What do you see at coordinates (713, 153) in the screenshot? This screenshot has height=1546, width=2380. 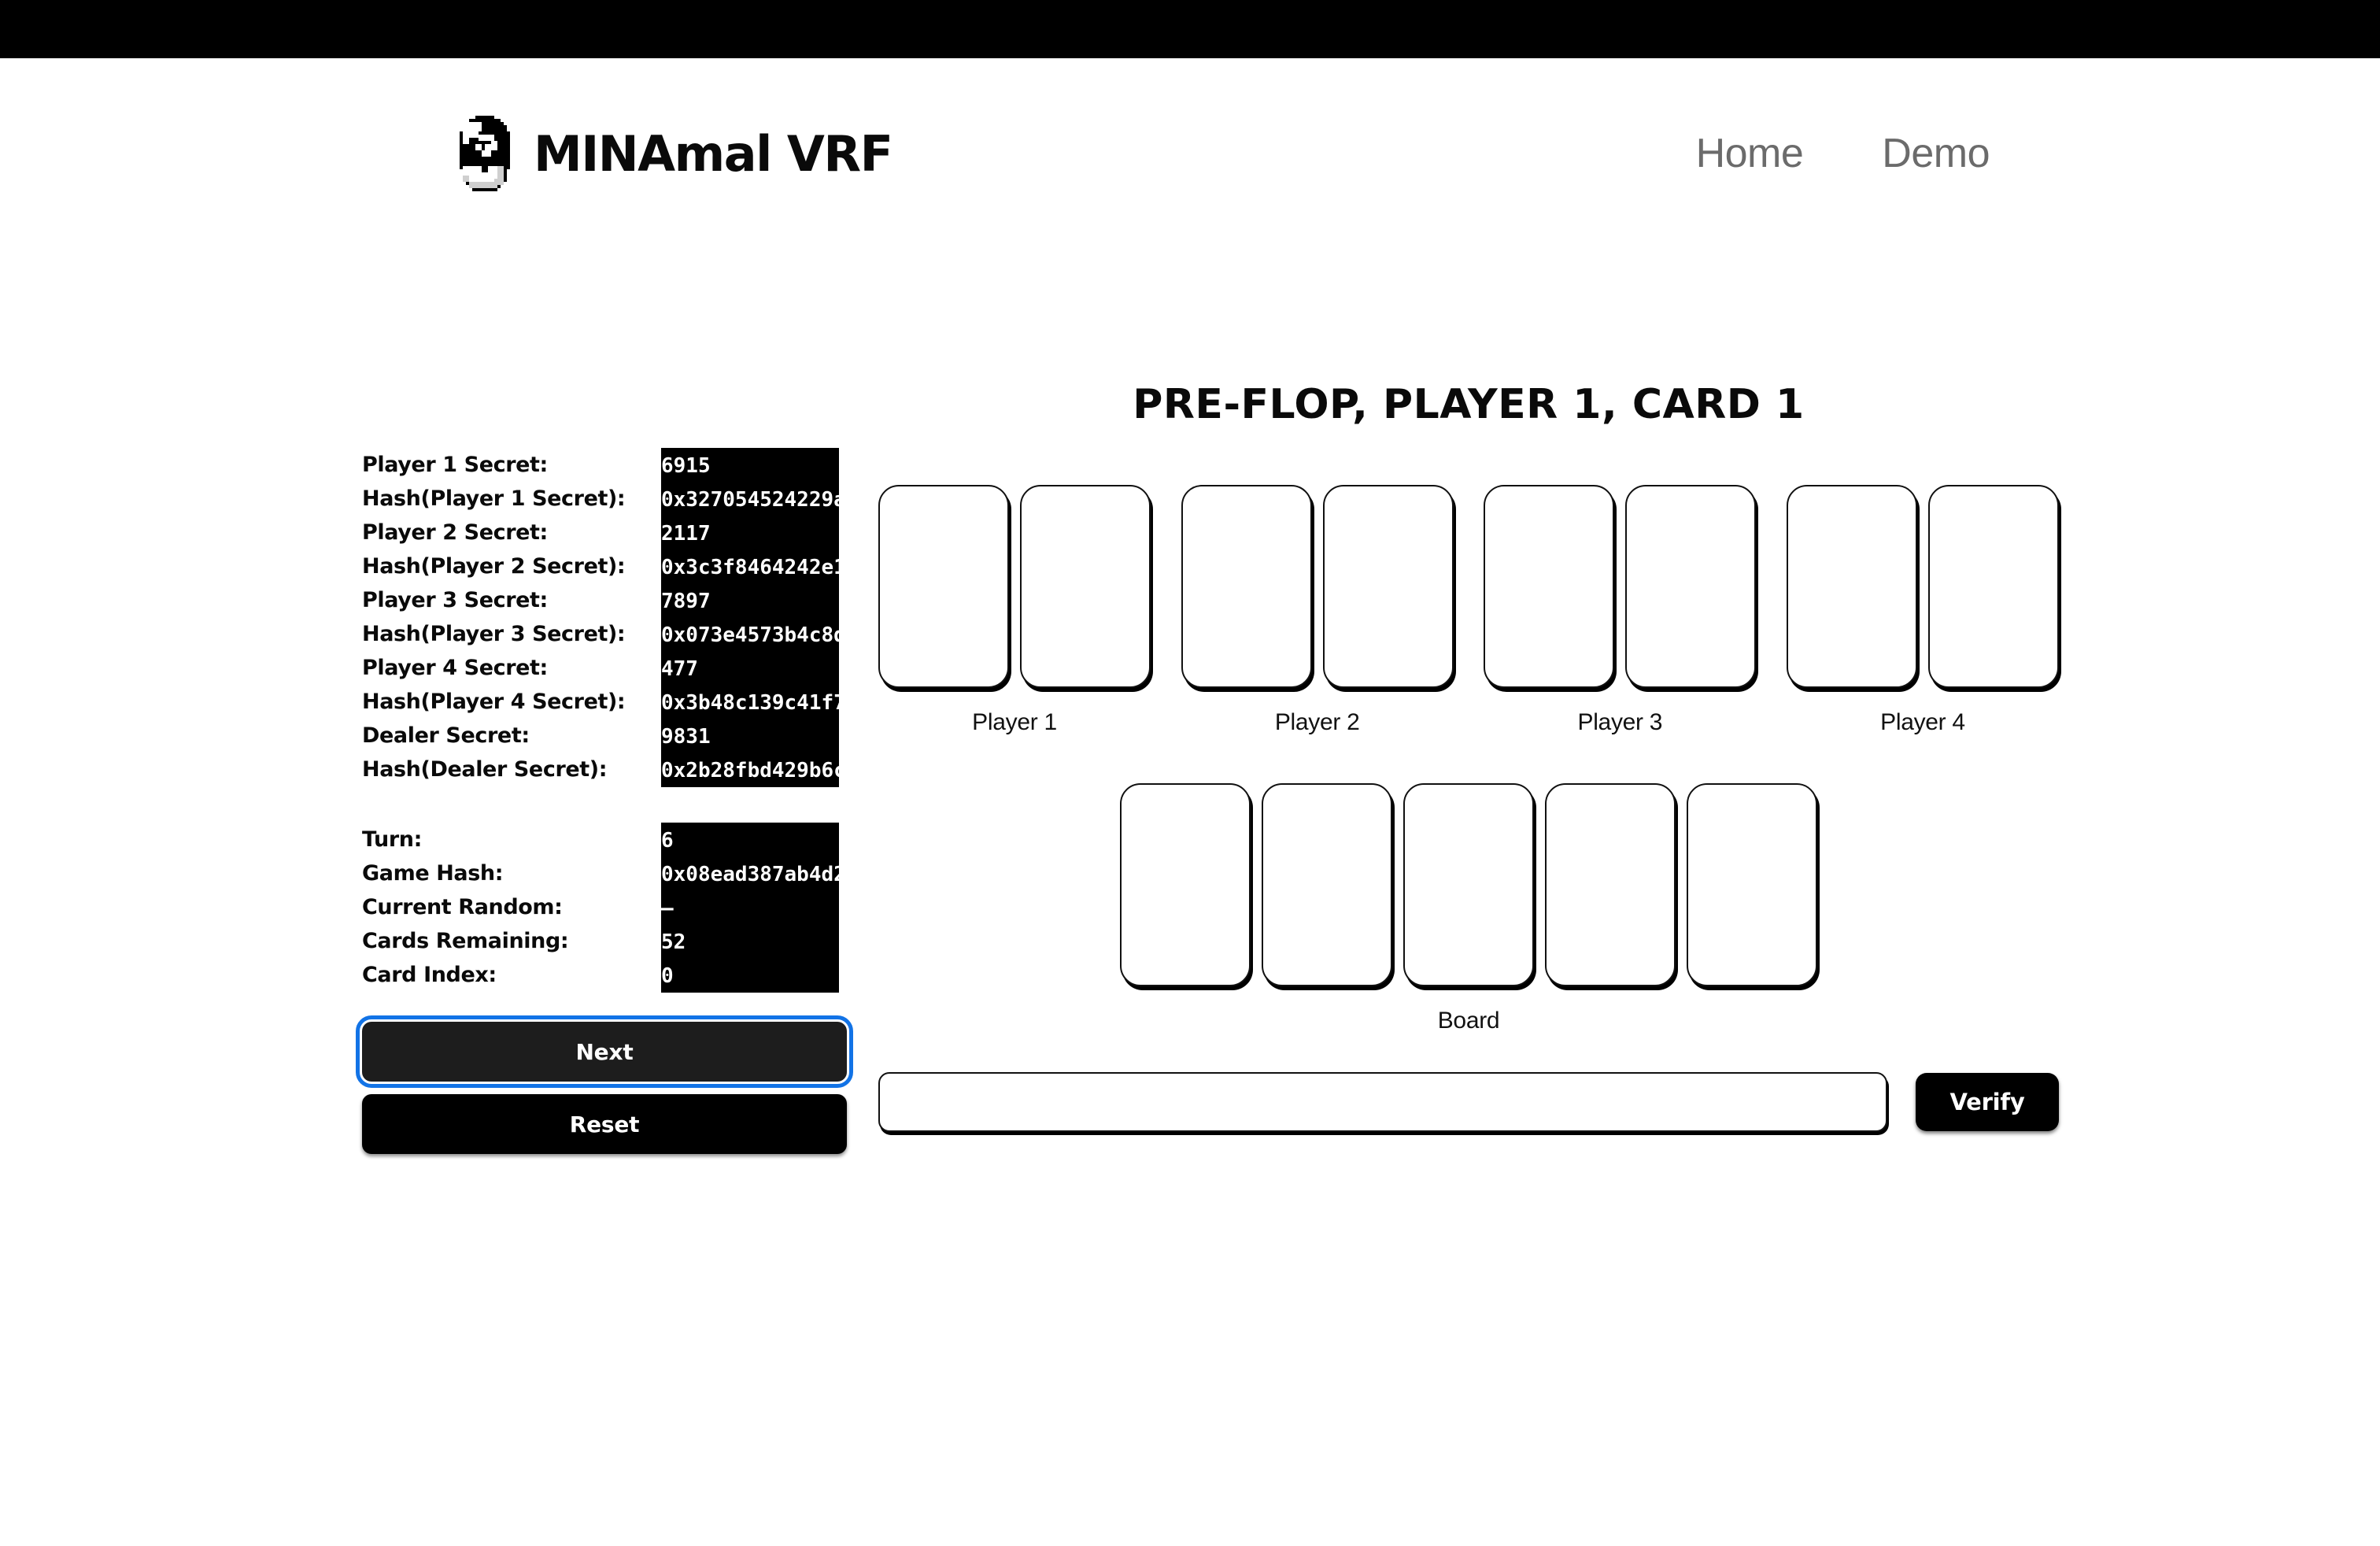 I see `brand-title: MINAmal VRF` at bounding box center [713, 153].